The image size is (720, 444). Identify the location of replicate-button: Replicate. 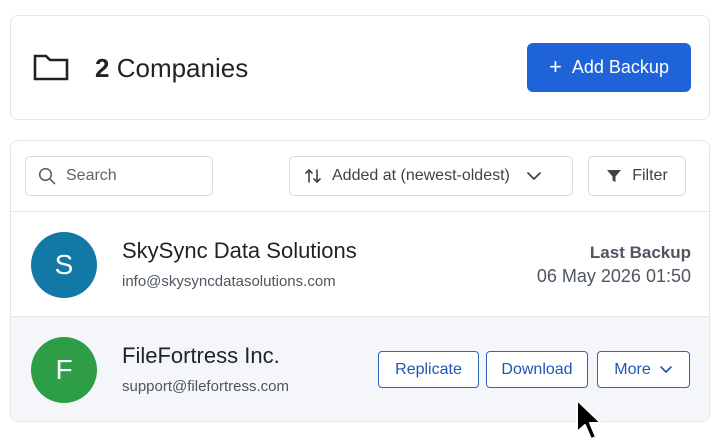
(428, 369).